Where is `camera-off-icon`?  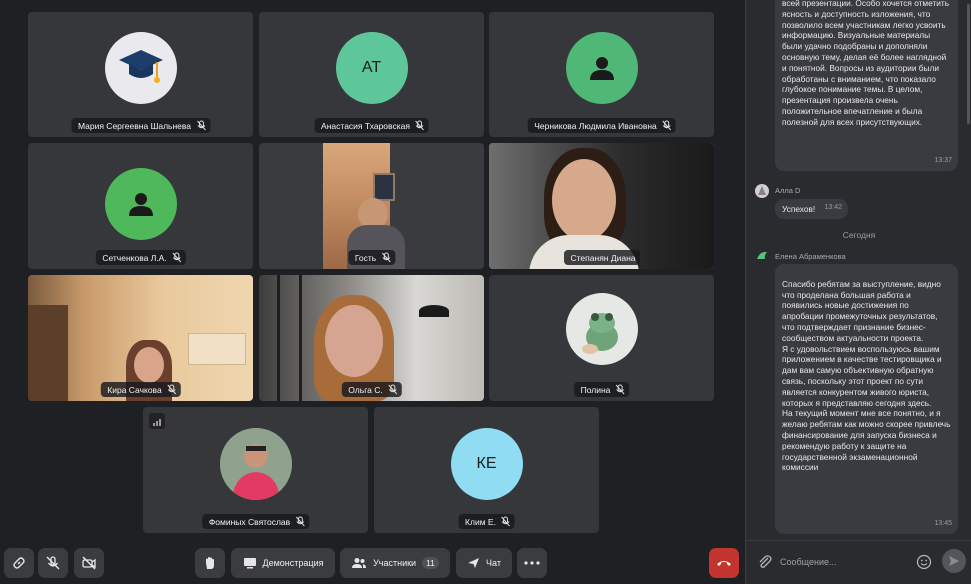
camera-off-icon is located at coordinates (89, 563).